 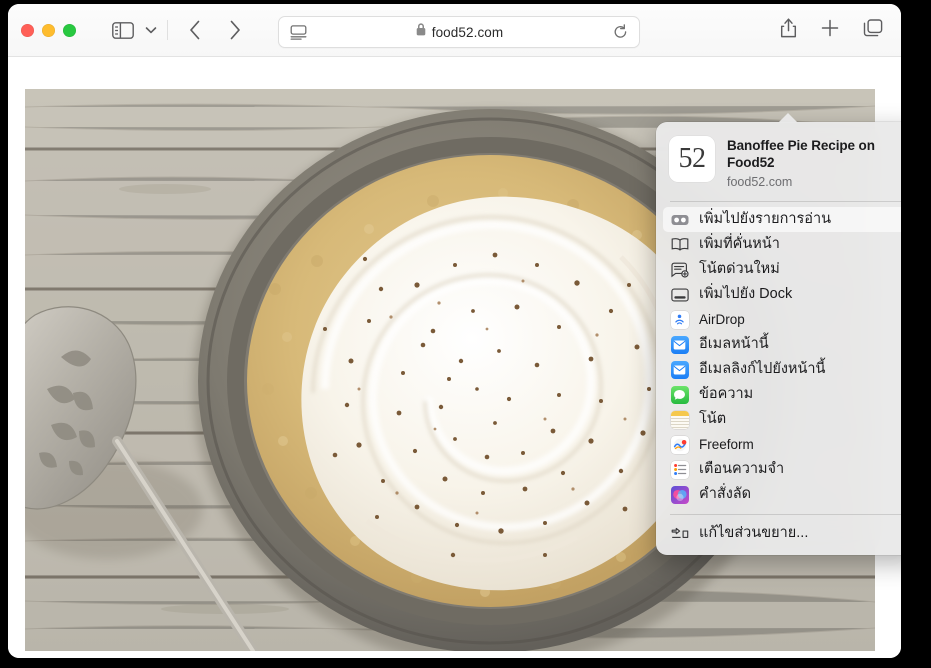 I want to click on notes-icon, so click(x=679, y=419).